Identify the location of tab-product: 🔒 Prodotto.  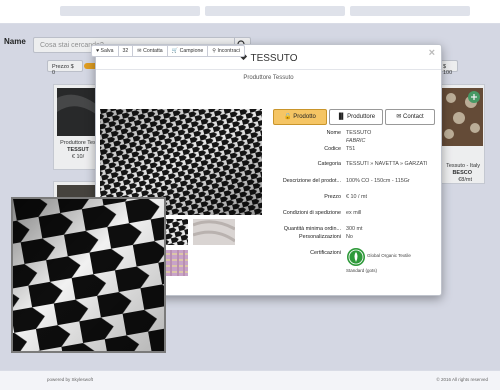
(300, 117).